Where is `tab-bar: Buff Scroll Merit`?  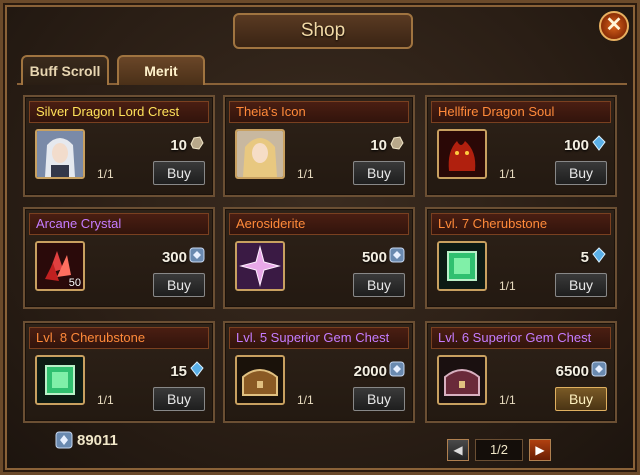
tab-bar: Buff Scroll Merit is located at coordinates (322, 69).